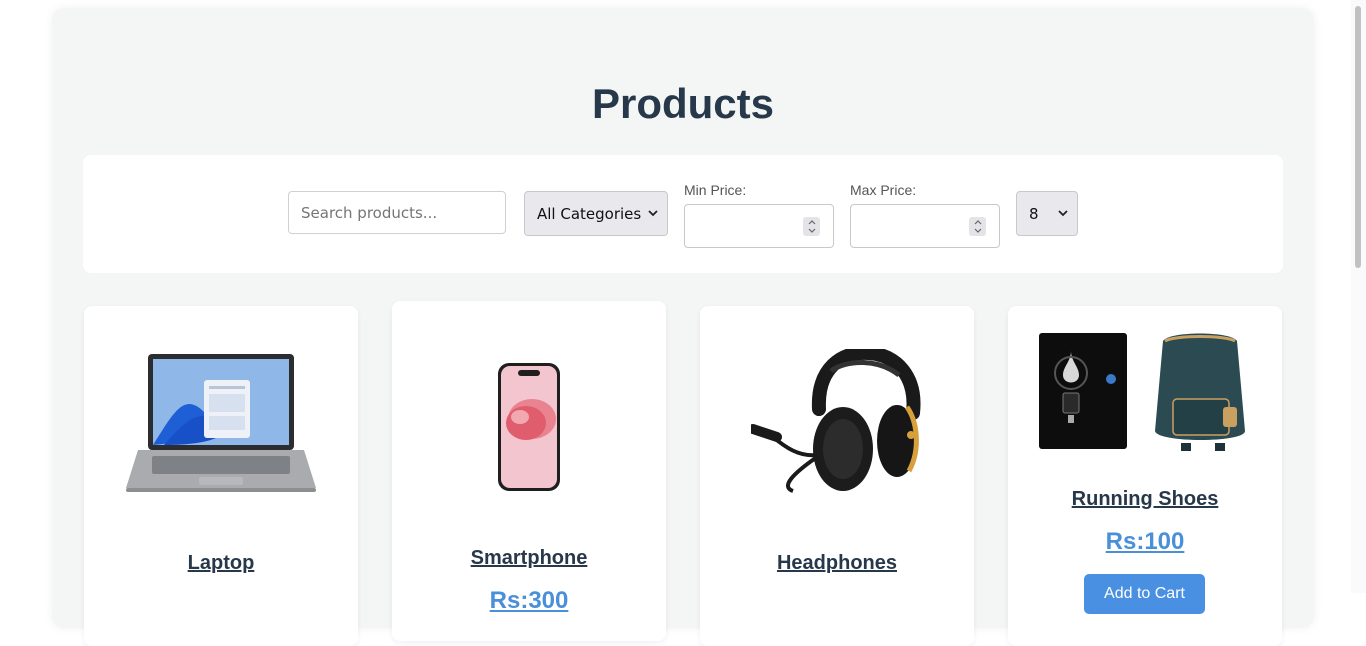 The height and width of the screenshot is (646, 1366). What do you see at coordinates (1145, 476) in the screenshot?
I see `product-card: Running Shoes Rs:100 Add to Cart` at bounding box center [1145, 476].